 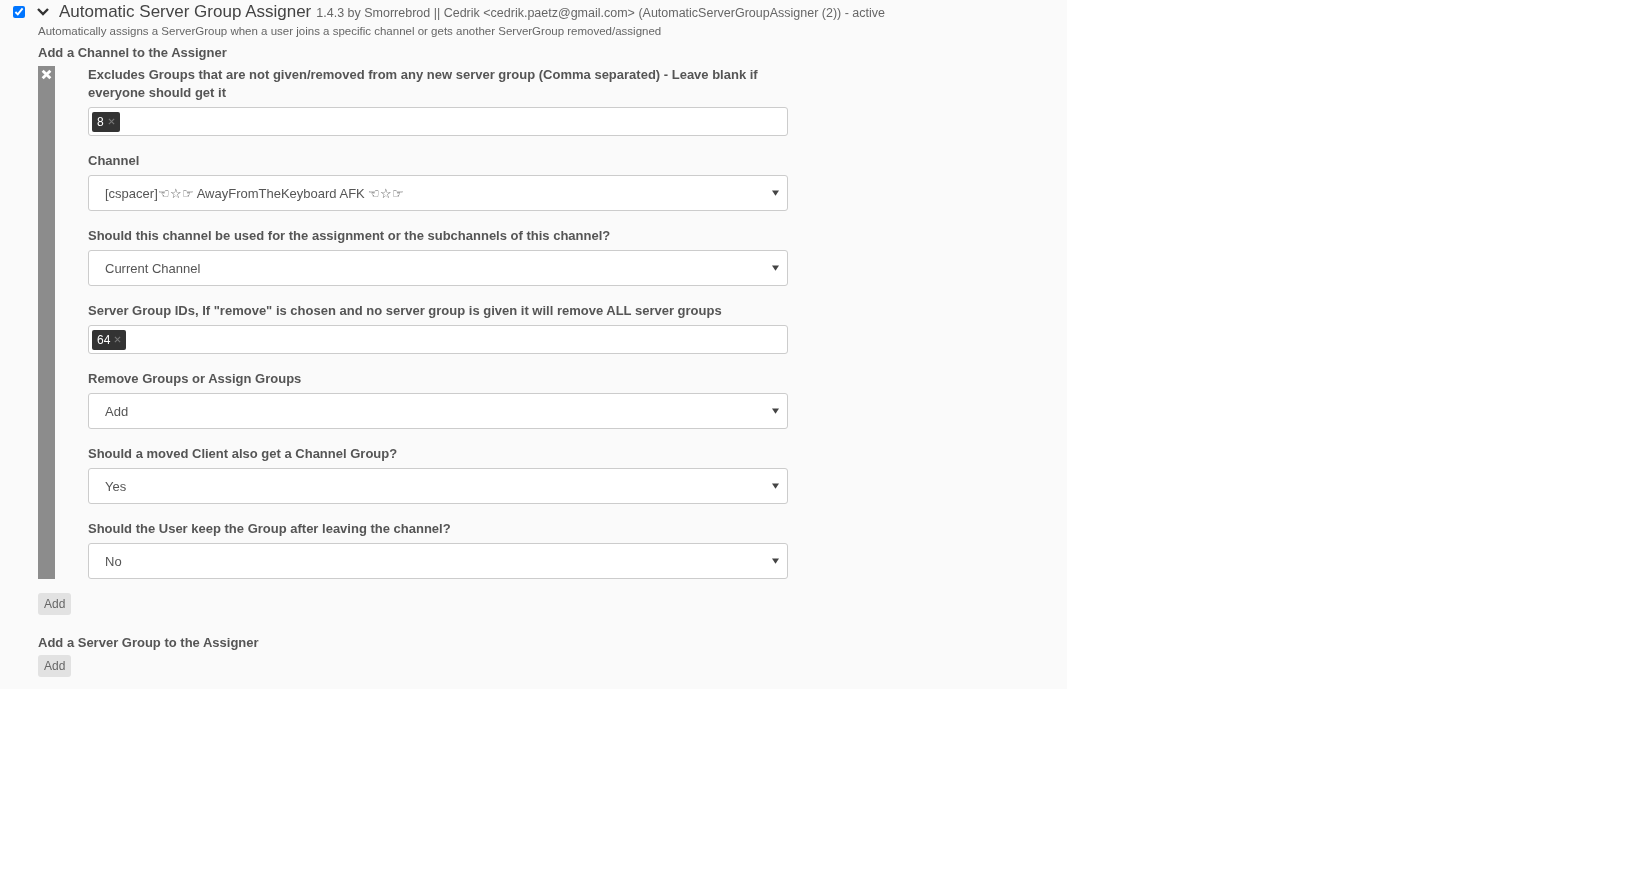 What do you see at coordinates (243, 454) in the screenshot?
I see `field-label: Should a moved Client also get a Channel Group?` at bounding box center [243, 454].